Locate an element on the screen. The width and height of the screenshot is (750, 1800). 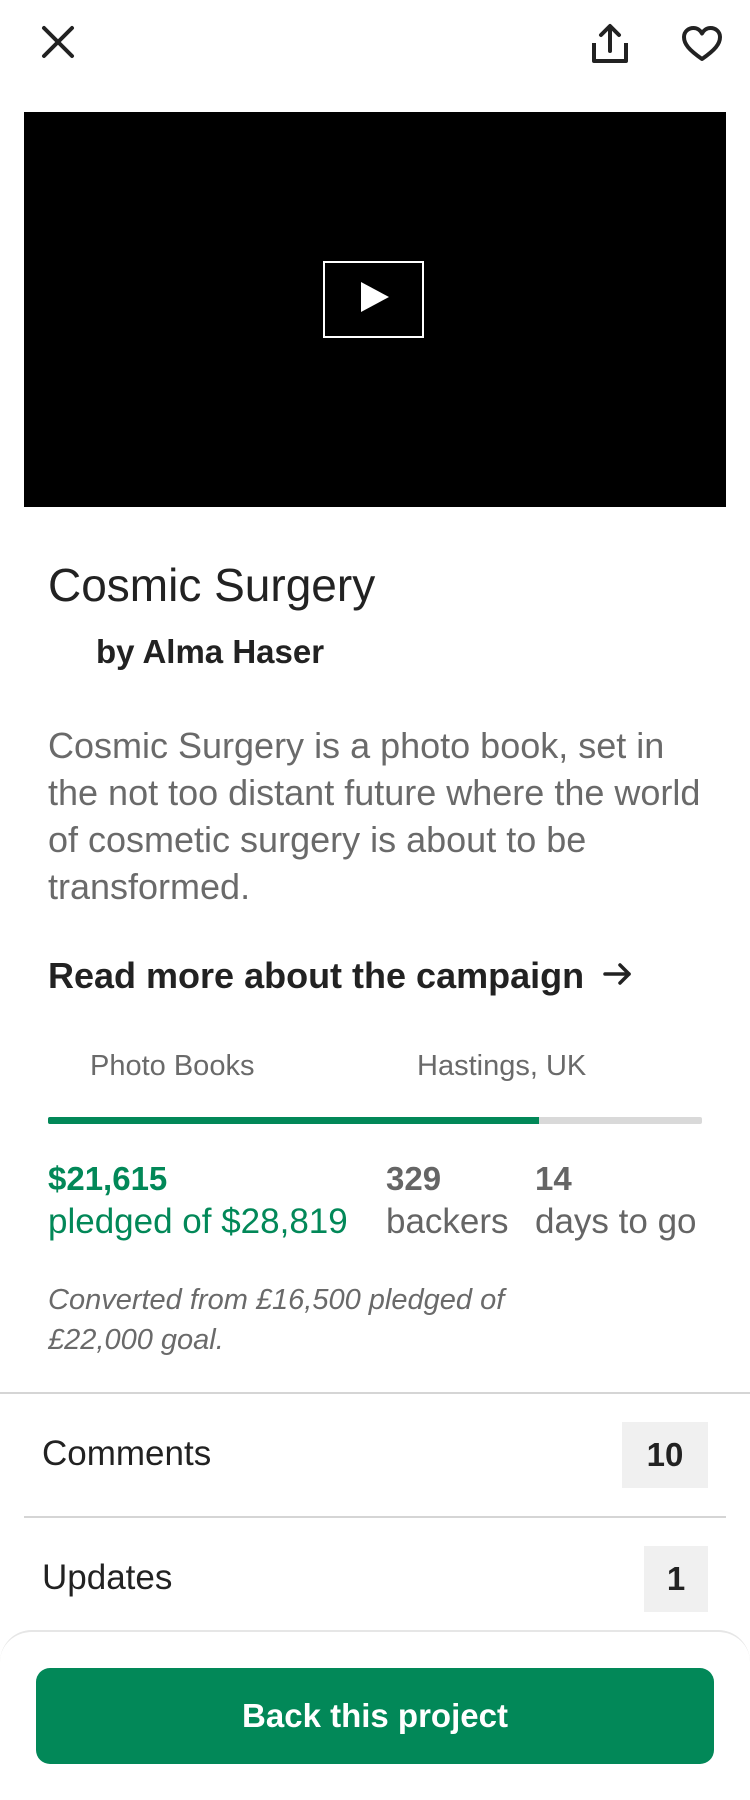
read-more-label: Read more about the campaign is located at coordinates (316, 975).